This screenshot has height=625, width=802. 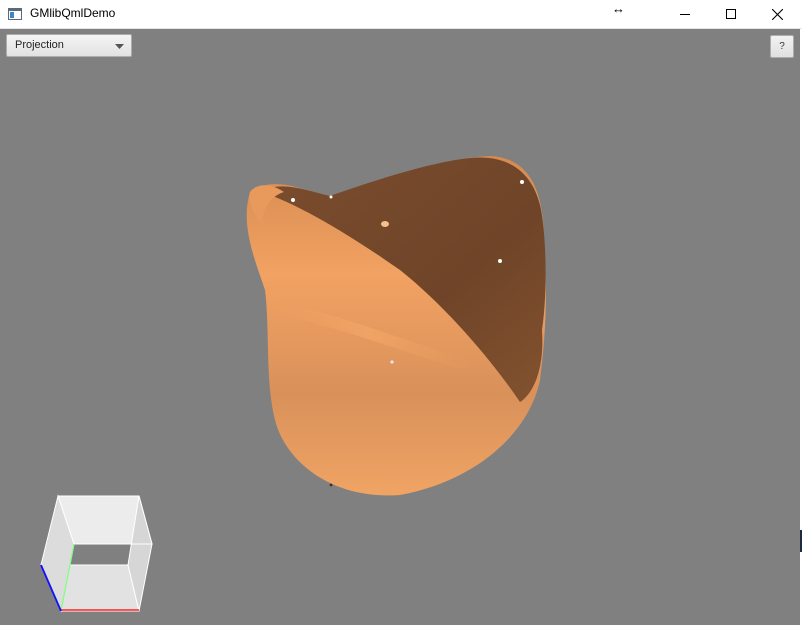 I want to click on minimize-icon, so click(x=685, y=14).